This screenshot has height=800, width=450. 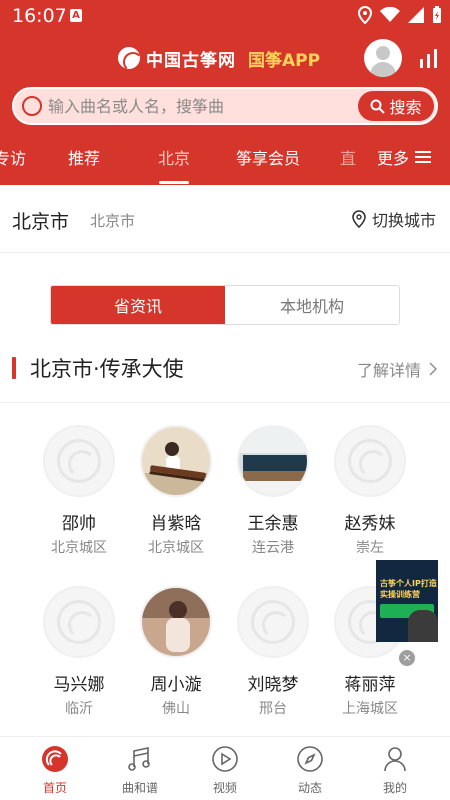 I want to click on location-status-icon, so click(x=365, y=15).